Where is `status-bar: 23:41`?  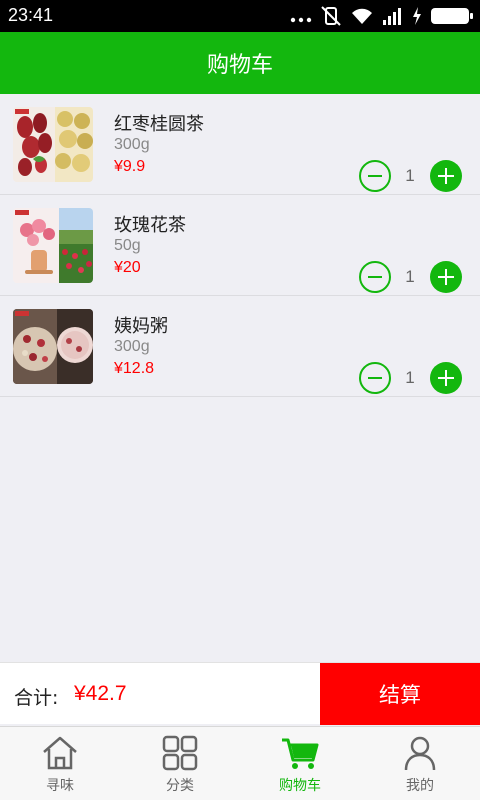 status-bar: 23:41 is located at coordinates (240, 16).